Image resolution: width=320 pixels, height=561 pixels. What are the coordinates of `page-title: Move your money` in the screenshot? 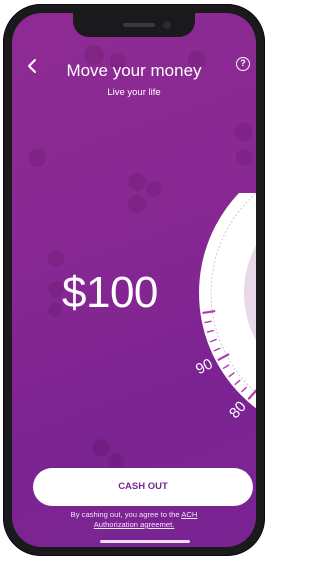 It's located at (134, 70).